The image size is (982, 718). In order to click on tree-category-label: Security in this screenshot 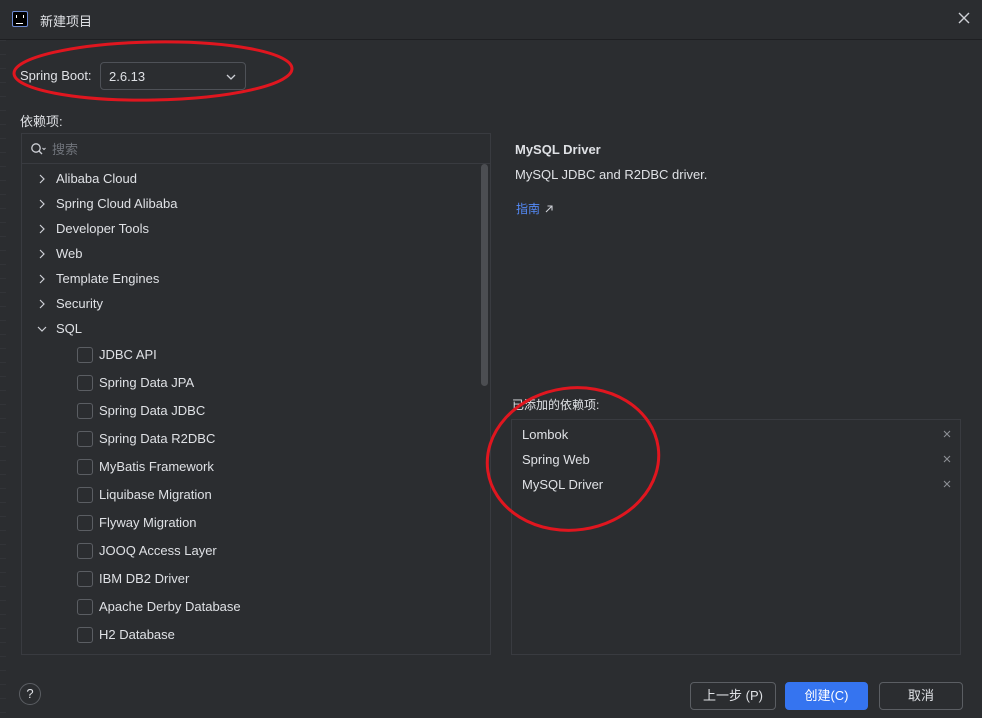, I will do `click(79, 303)`.